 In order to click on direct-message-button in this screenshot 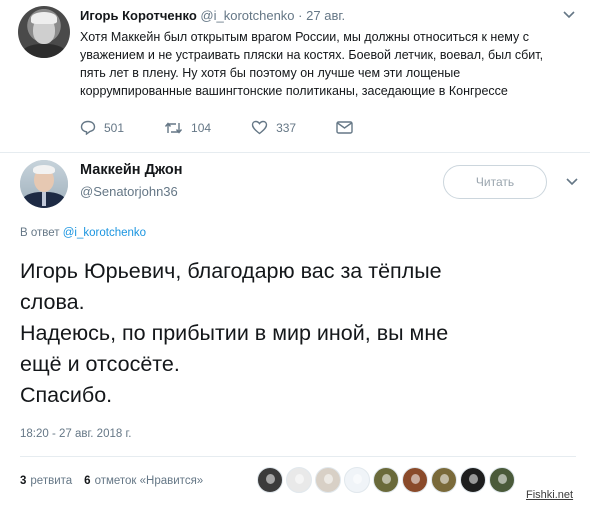, I will do `click(348, 127)`.